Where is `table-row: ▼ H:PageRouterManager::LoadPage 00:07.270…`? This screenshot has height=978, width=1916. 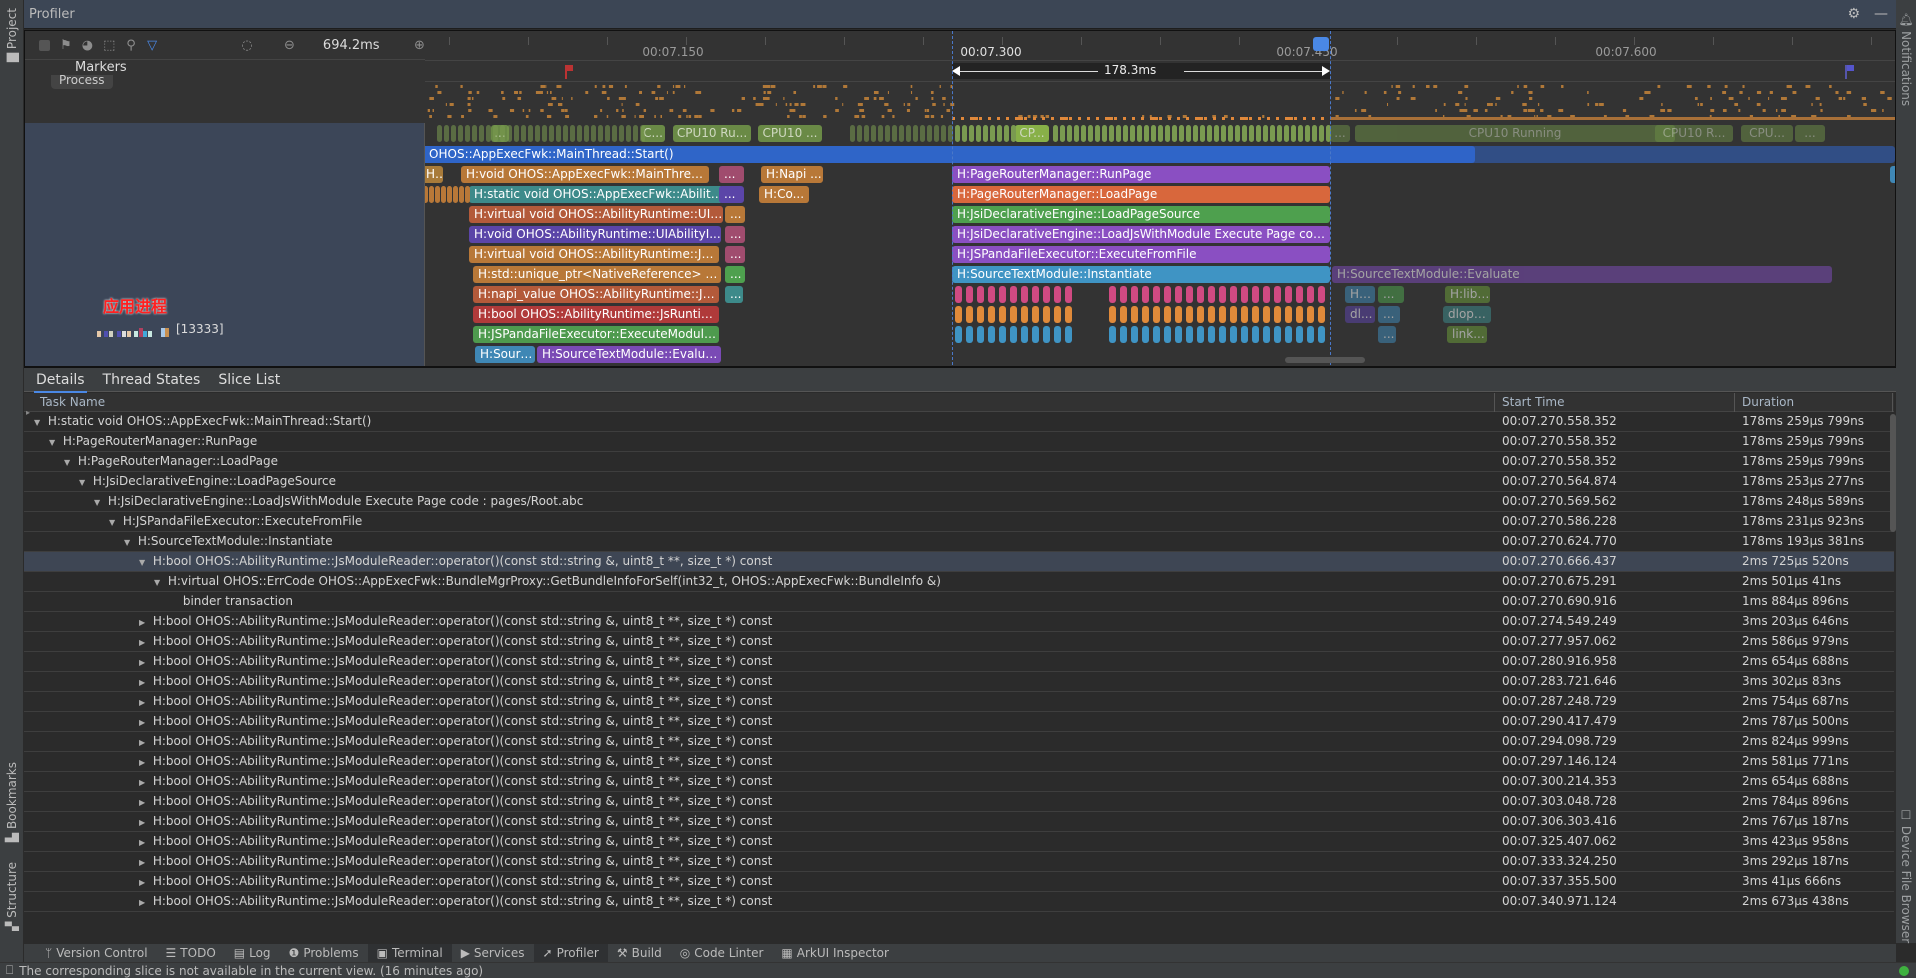 table-row: ▼ H:PageRouterManager::LoadPage 00:07.270… is located at coordinates (959, 462).